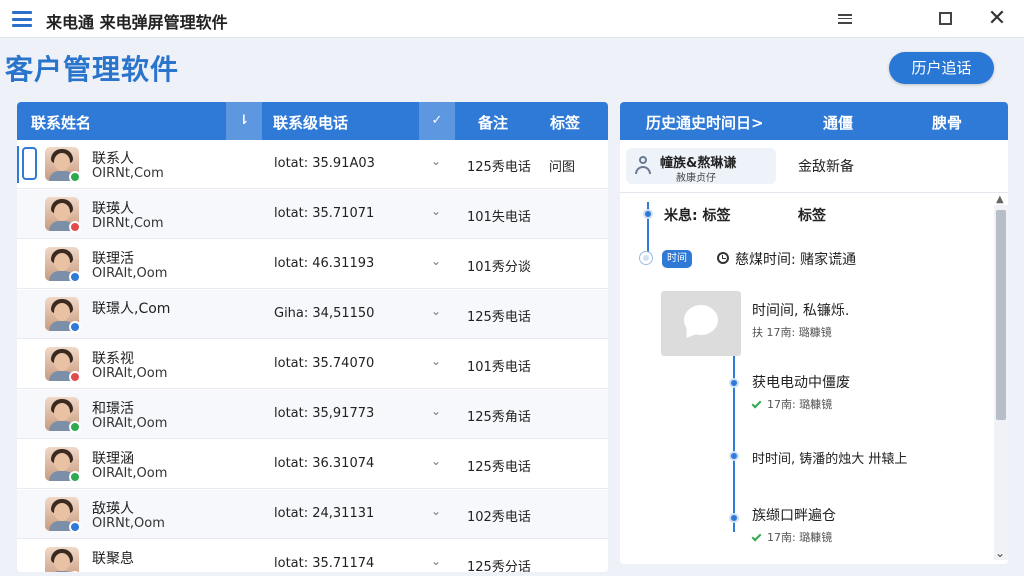  Describe the element at coordinates (22, 19) in the screenshot. I see `menu-icon` at that location.